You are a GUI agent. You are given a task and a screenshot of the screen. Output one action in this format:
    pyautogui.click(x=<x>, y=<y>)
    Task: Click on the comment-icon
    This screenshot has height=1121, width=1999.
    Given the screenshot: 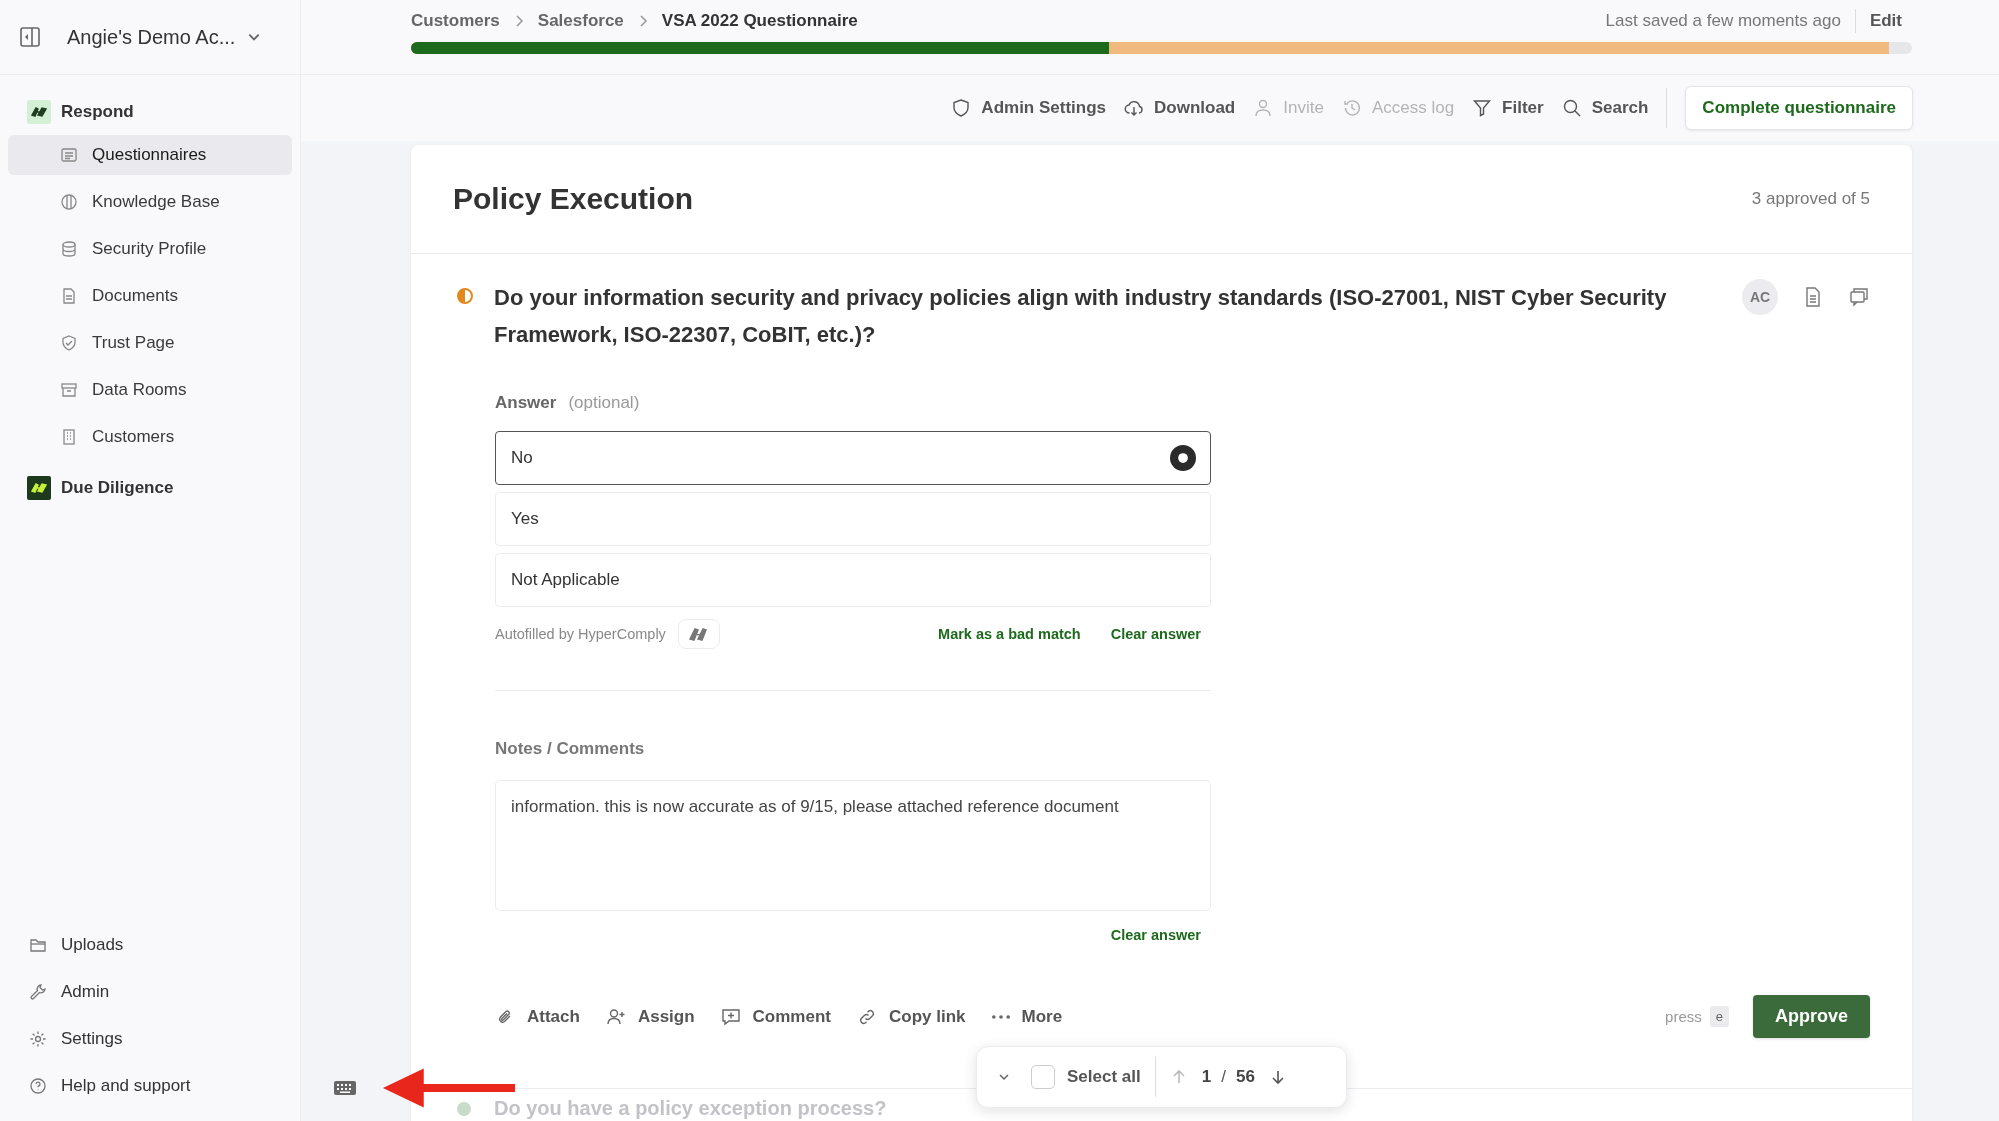 What is the action you would take?
    pyautogui.click(x=1859, y=297)
    